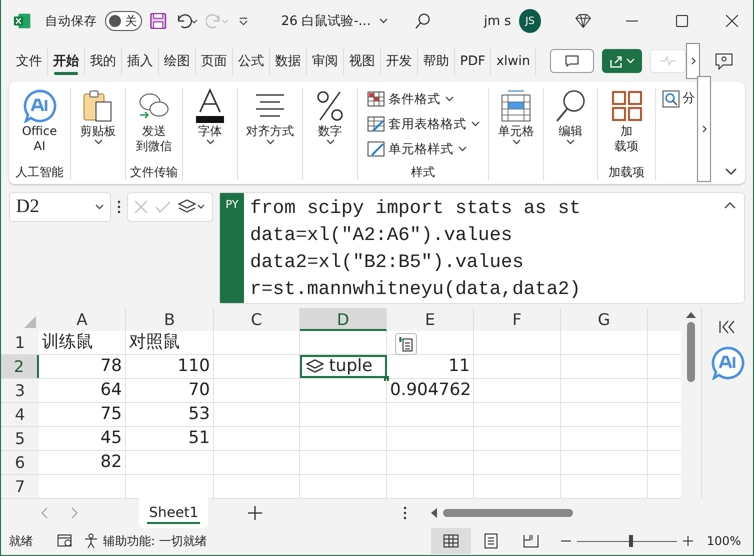 This screenshot has width=754, height=556. I want to click on feedback-icon, so click(724, 61).